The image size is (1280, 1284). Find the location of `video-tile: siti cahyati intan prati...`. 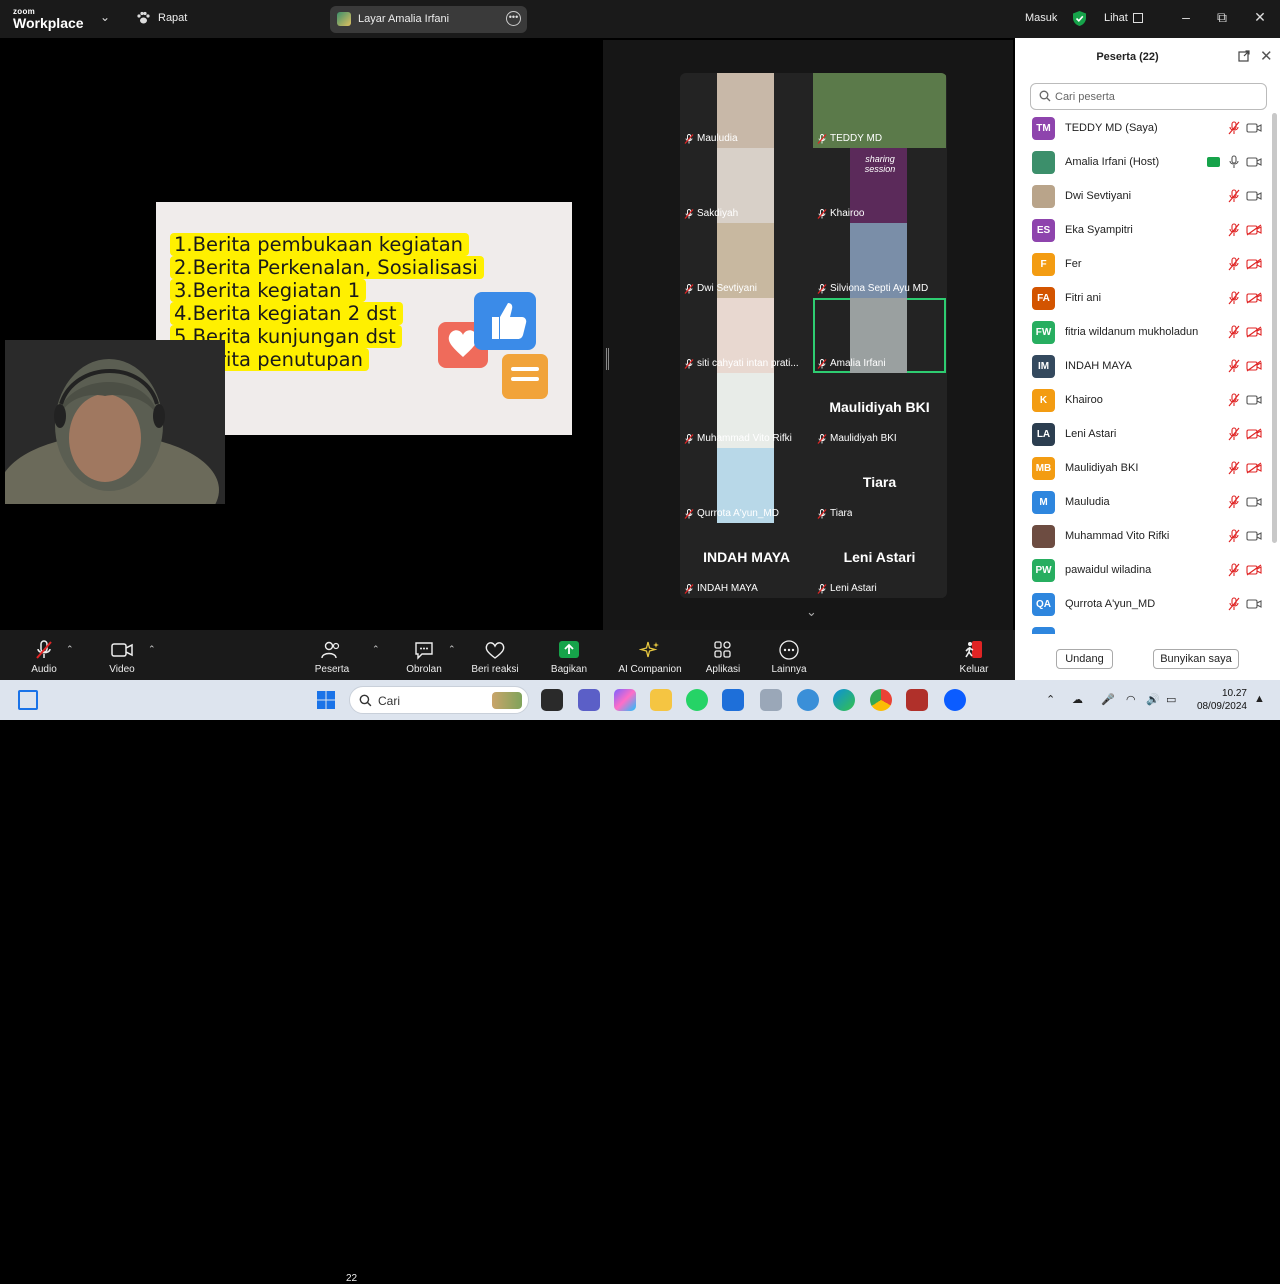

video-tile: siti cahyati intan prati... is located at coordinates (746, 335).